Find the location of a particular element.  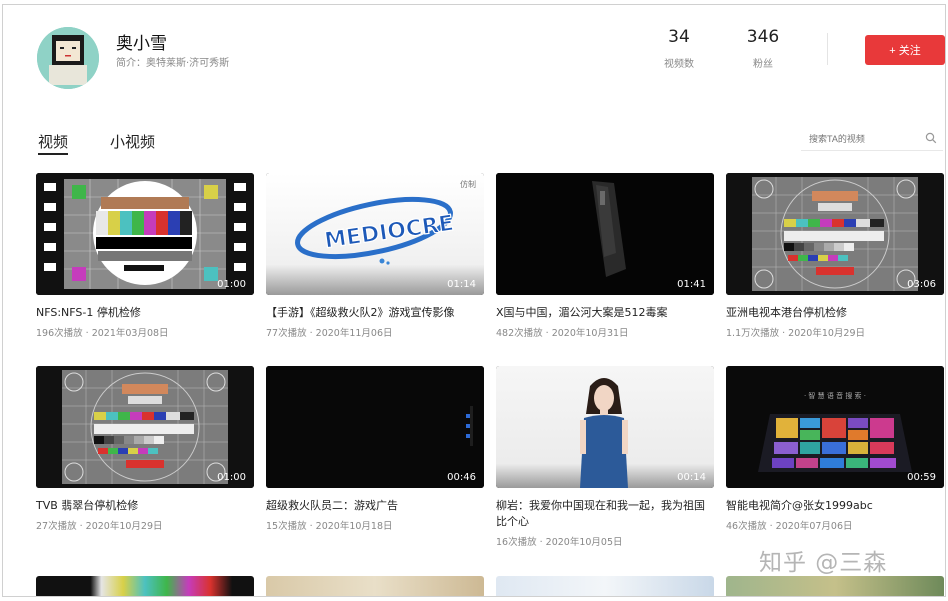

stat-label: 视频数 is located at coordinates (679, 64).